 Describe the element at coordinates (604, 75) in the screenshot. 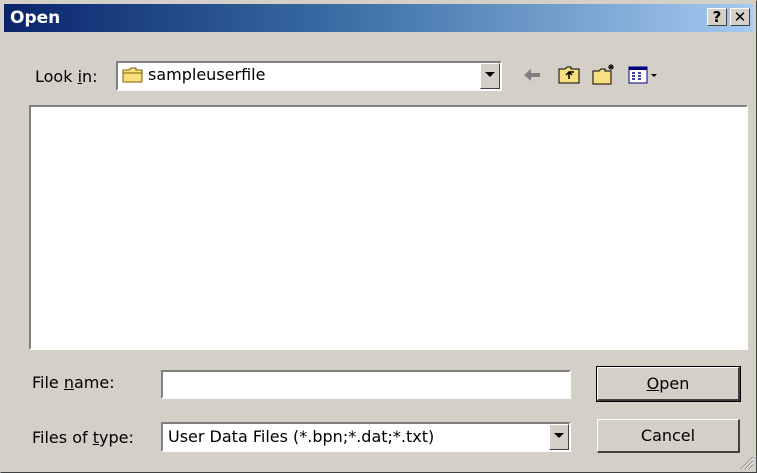

I see `create-new-folder-icon` at that location.